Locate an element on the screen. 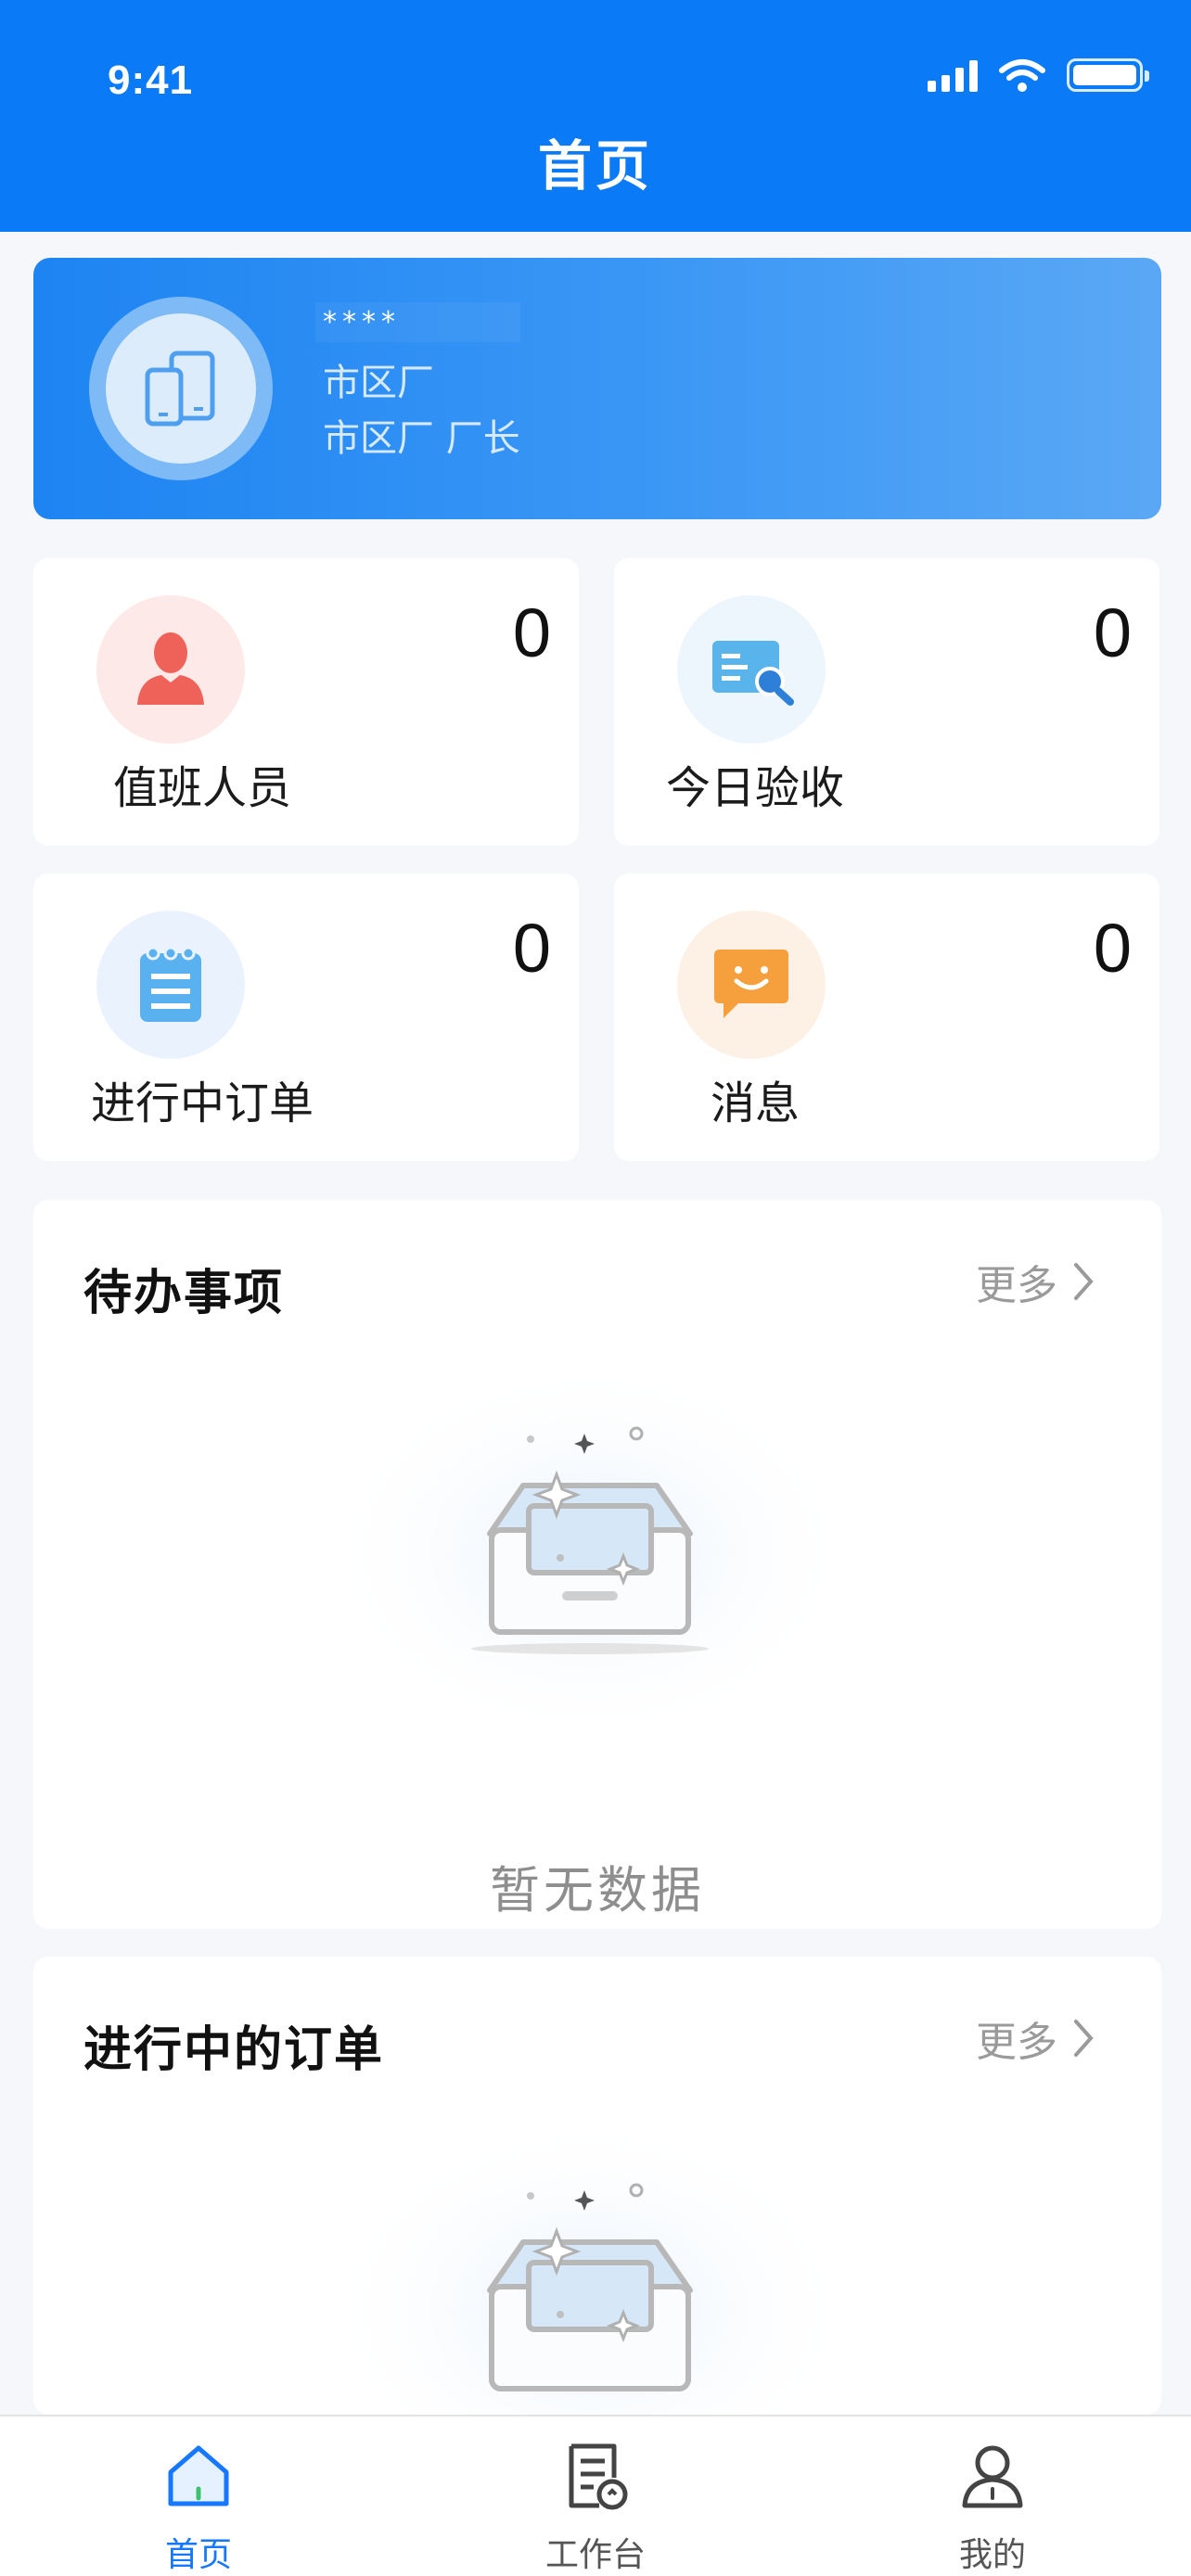 Image resolution: width=1191 pixels, height=2576 pixels. battery-icon is located at coordinates (1108, 75).